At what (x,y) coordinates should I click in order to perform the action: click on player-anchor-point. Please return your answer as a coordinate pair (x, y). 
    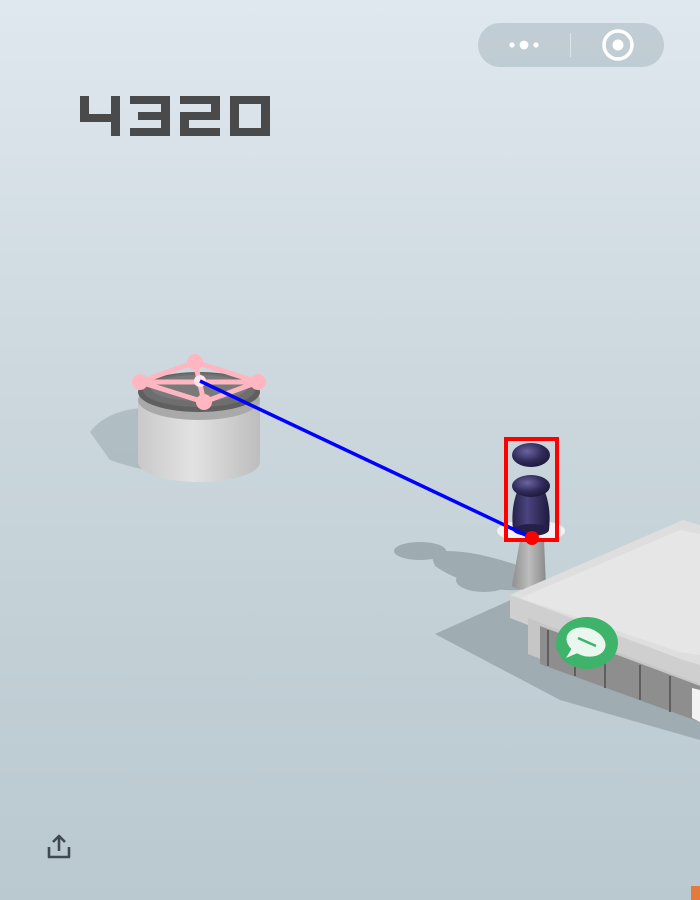
    Looking at the image, I should click on (532, 538).